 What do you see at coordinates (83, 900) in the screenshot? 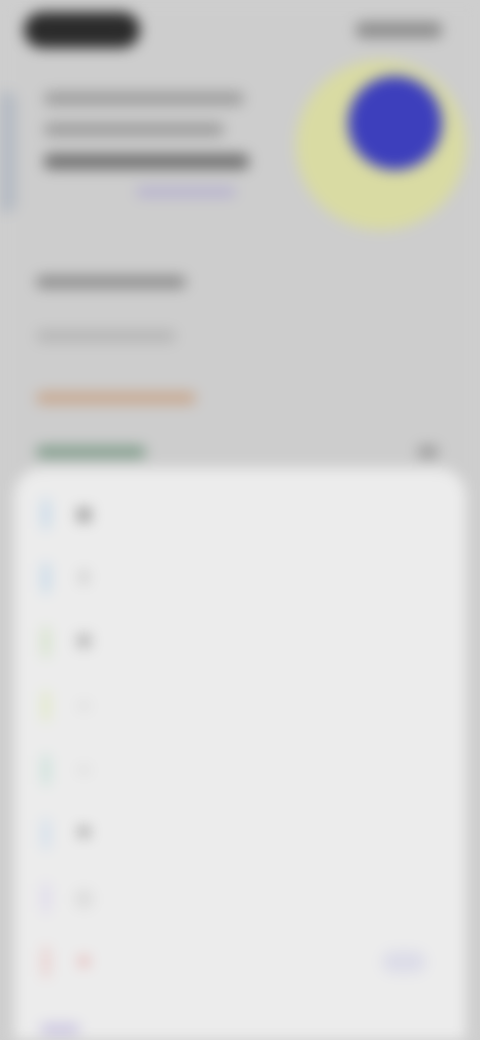
I see `info-icon: ⓘ` at bounding box center [83, 900].